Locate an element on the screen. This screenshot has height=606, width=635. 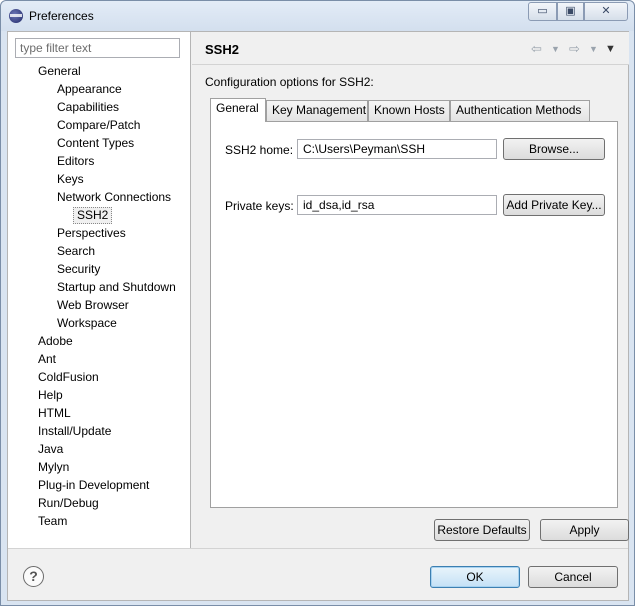
tree-item: Perspectives is located at coordinates (91, 233).